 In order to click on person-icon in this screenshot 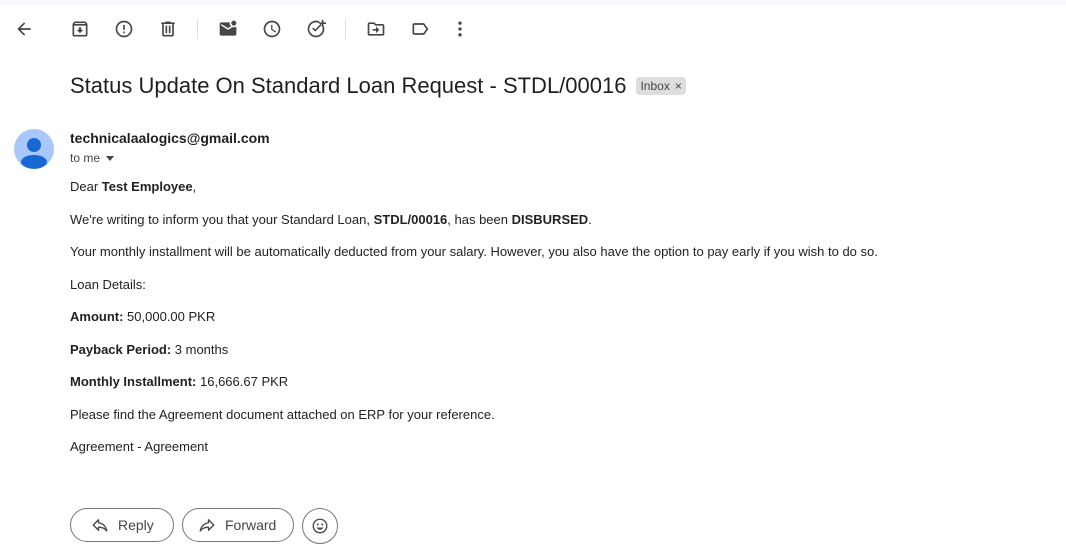, I will do `click(34, 153)`.